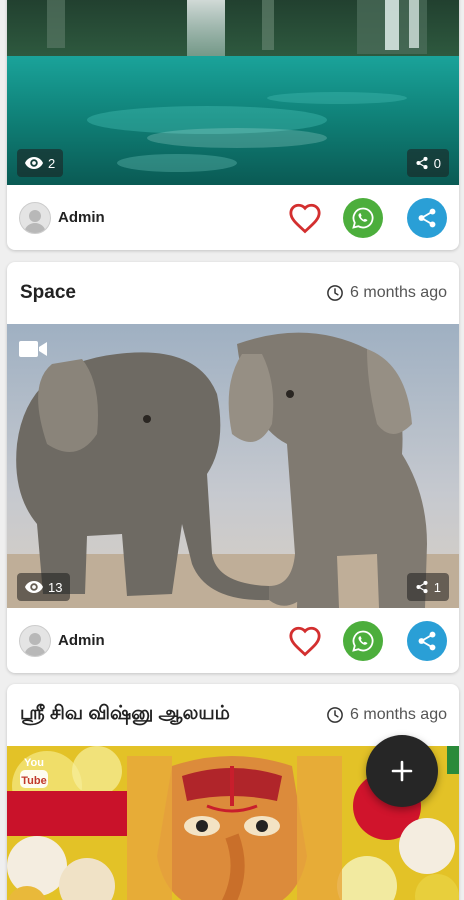 This screenshot has height=900, width=464. Describe the element at coordinates (437, 587) in the screenshot. I see `share-count: 1` at that location.